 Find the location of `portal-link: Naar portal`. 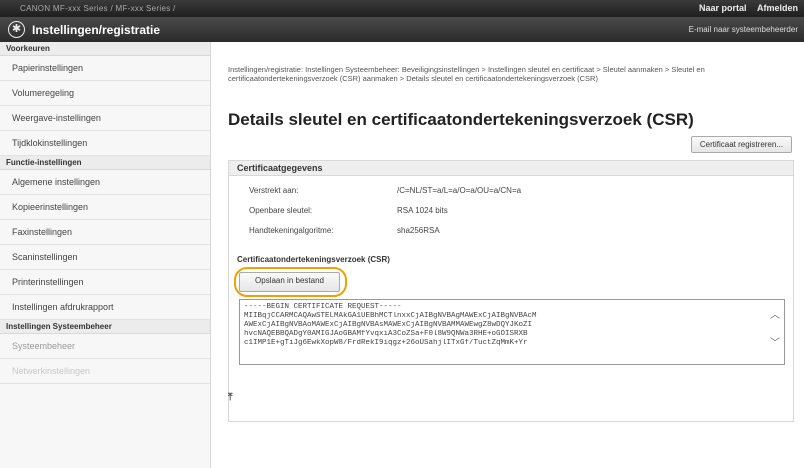

portal-link: Naar portal is located at coordinates (723, 8).